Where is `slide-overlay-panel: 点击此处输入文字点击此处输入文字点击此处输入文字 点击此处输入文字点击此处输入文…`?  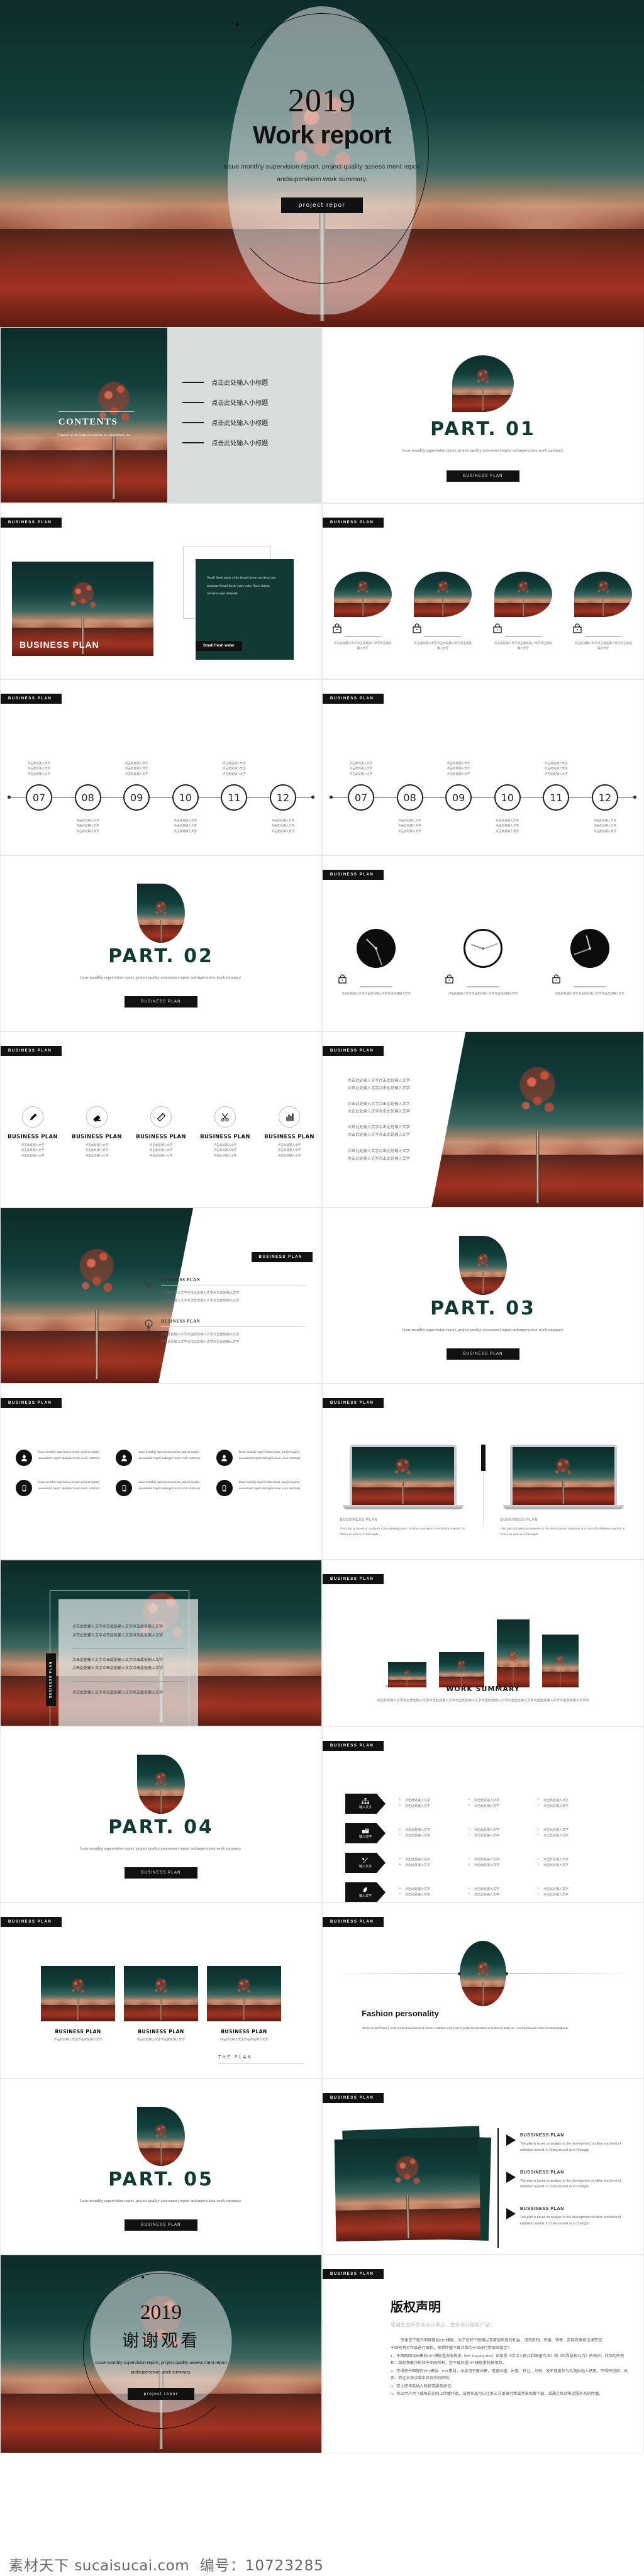 slide-overlay-panel: 点击此处输入文字点击此处输入文字点击此处输入文字 点击此处输入文字点击此处输入文… is located at coordinates (161, 1643).